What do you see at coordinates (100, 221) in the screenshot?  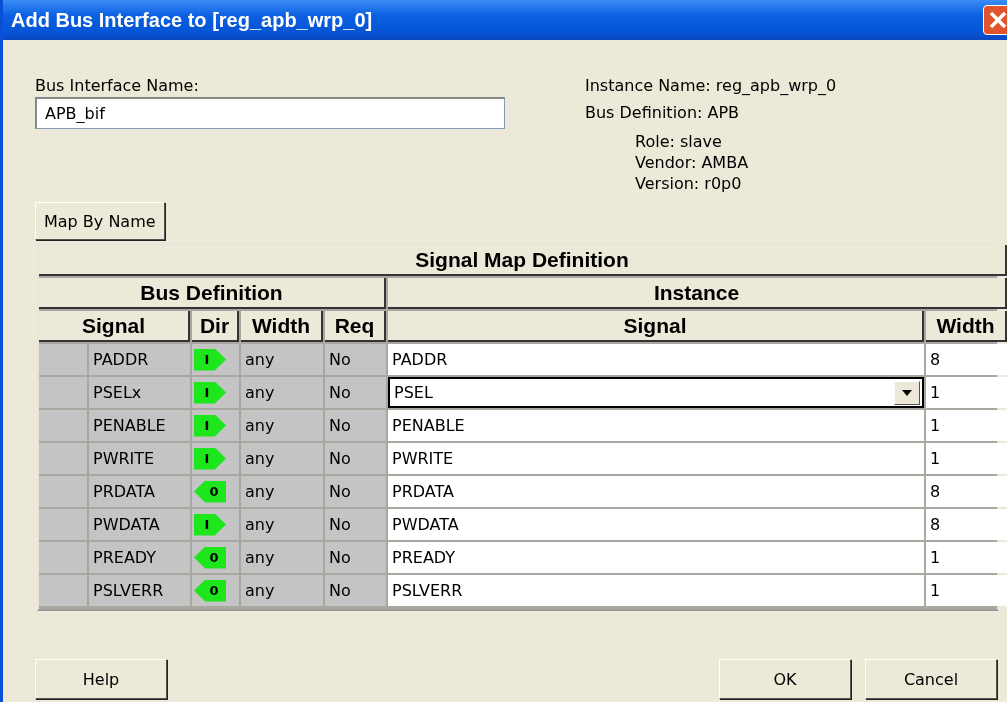 I see `map-by-name-button: Map By Name` at bounding box center [100, 221].